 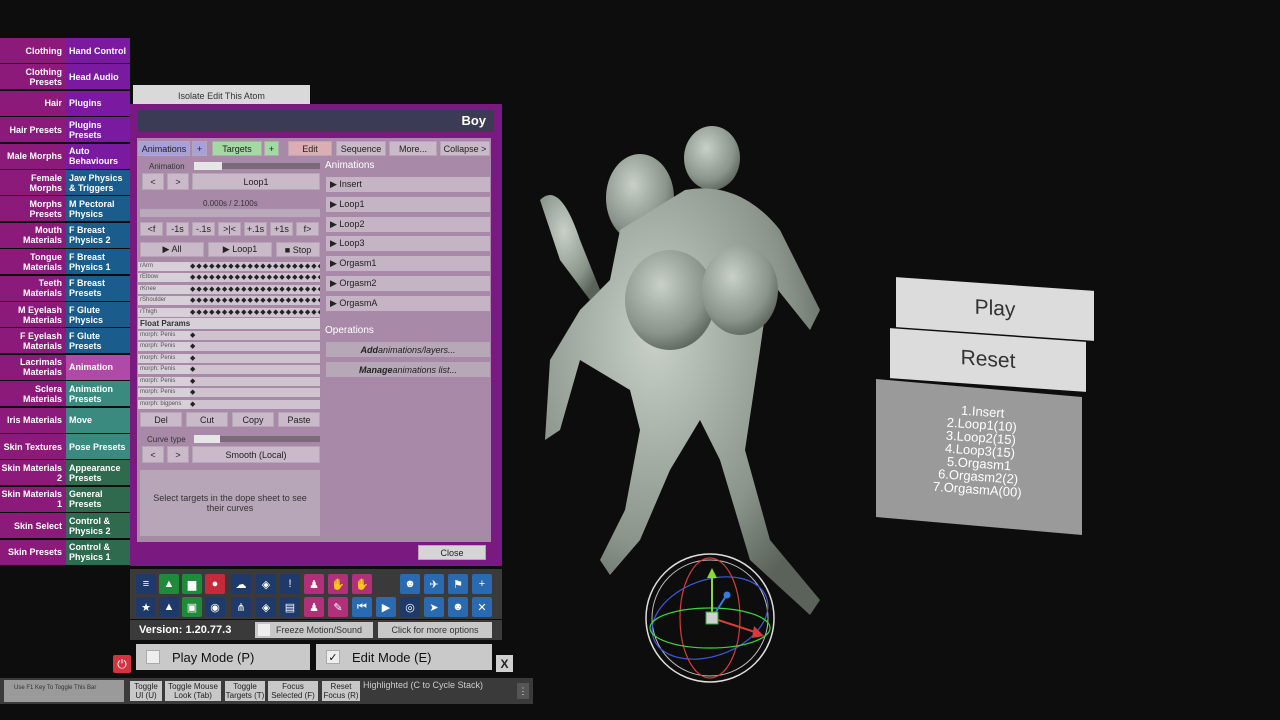 What do you see at coordinates (164, 300) in the screenshot?
I see `dope-target-name: rShoulder` at bounding box center [164, 300].